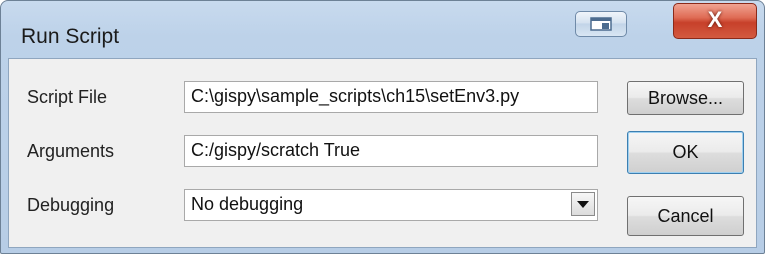  What do you see at coordinates (391, 205) in the screenshot?
I see `debugging-select: No debugging` at bounding box center [391, 205].